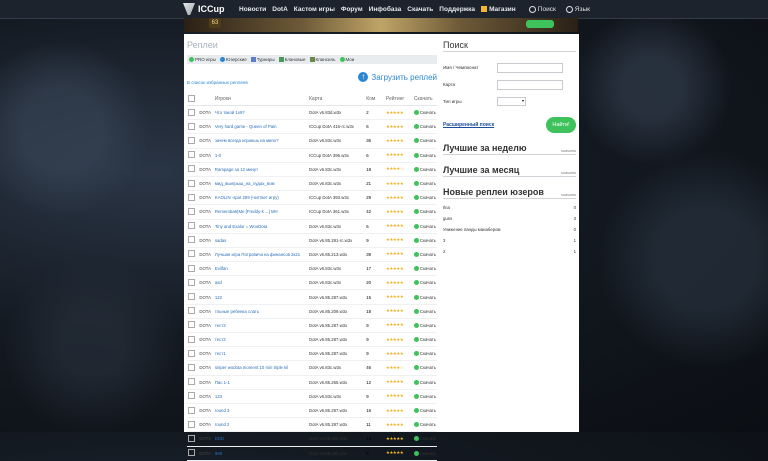 The height and width of the screenshot is (461, 768). What do you see at coordinates (542, 9) in the screenshot?
I see `search-link: Поиск` at bounding box center [542, 9].